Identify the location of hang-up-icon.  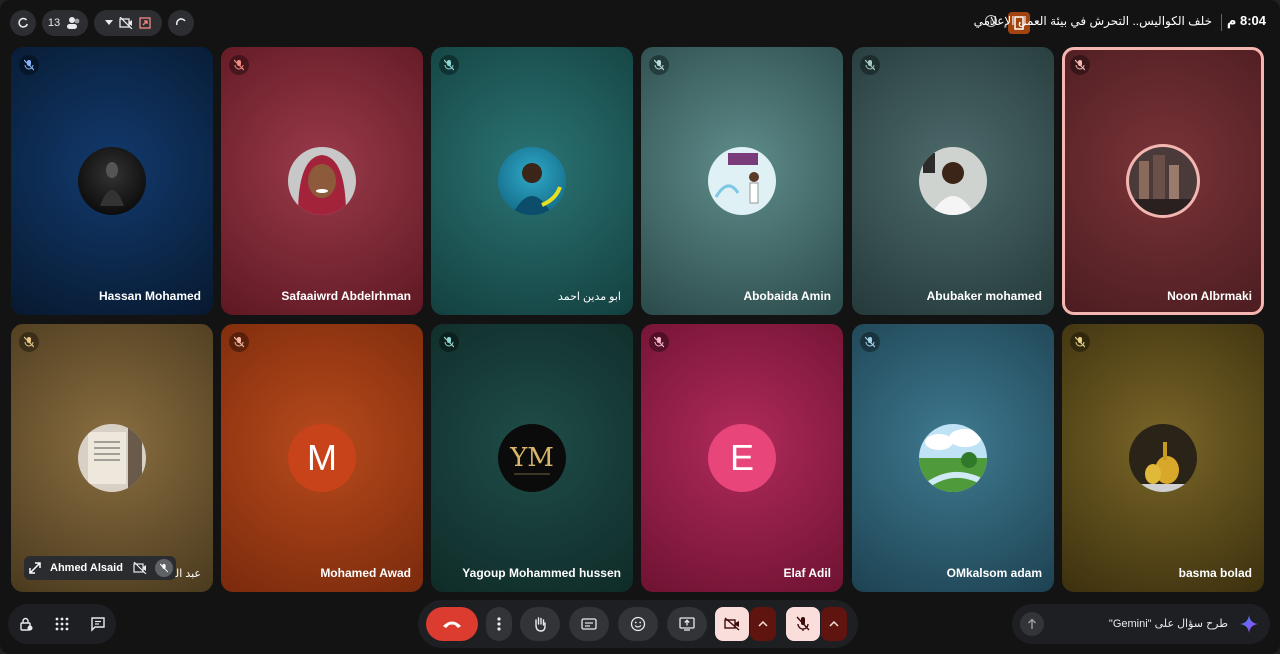
(452, 624).